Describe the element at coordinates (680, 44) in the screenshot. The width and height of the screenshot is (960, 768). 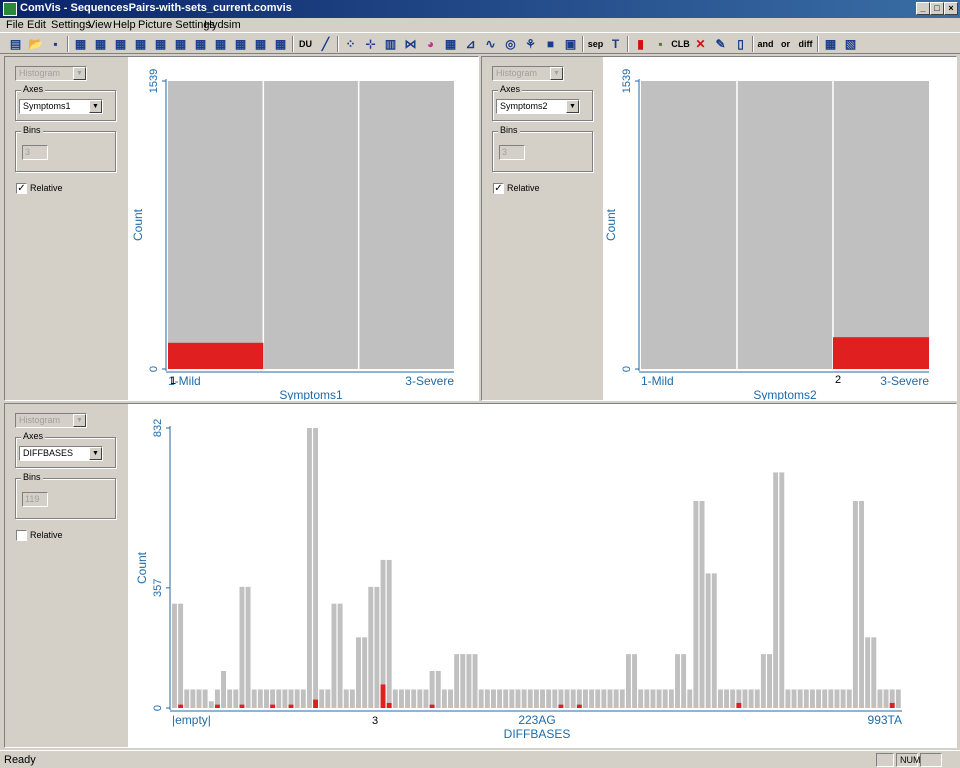
I see `toolbar-clb-button: CLB` at that location.